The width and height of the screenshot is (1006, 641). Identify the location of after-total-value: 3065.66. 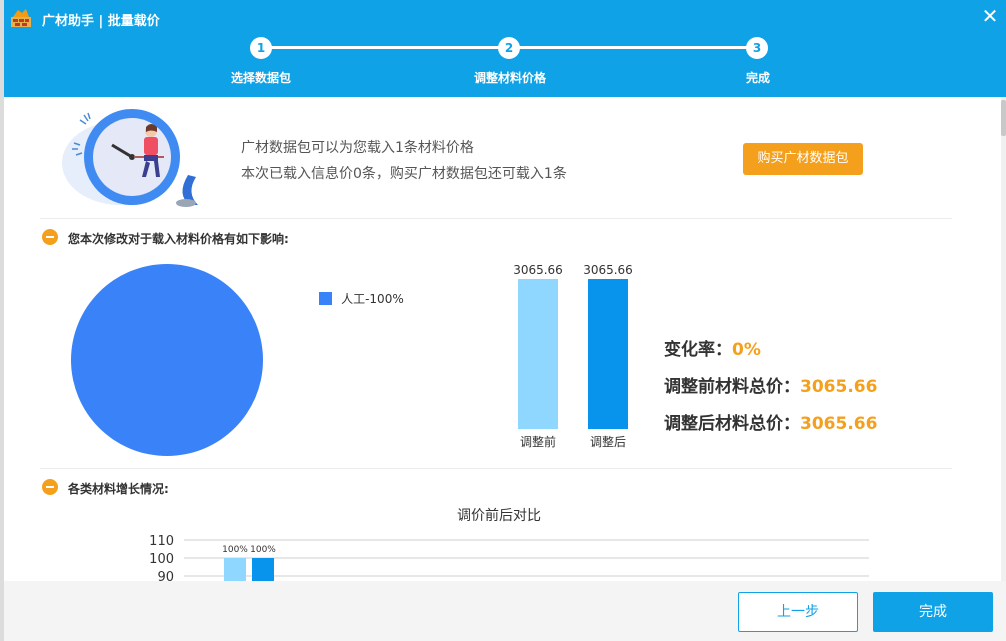
(839, 424).